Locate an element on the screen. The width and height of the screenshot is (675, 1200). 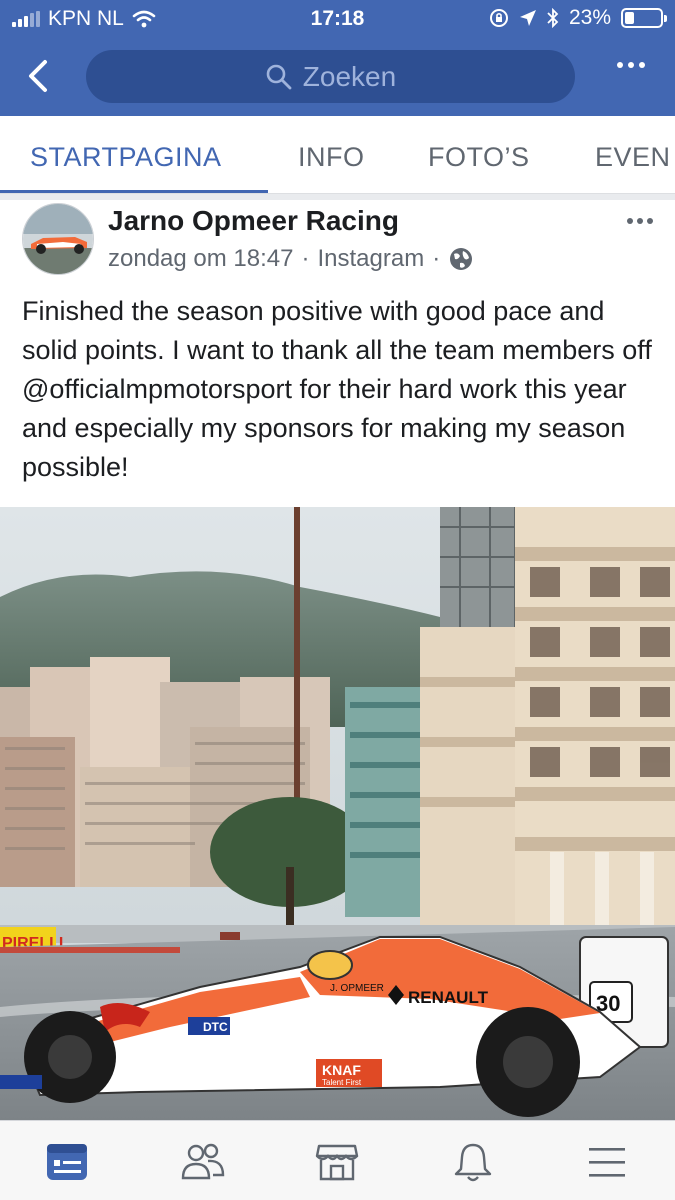
nav-menu is located at coordinates (607, 1162).